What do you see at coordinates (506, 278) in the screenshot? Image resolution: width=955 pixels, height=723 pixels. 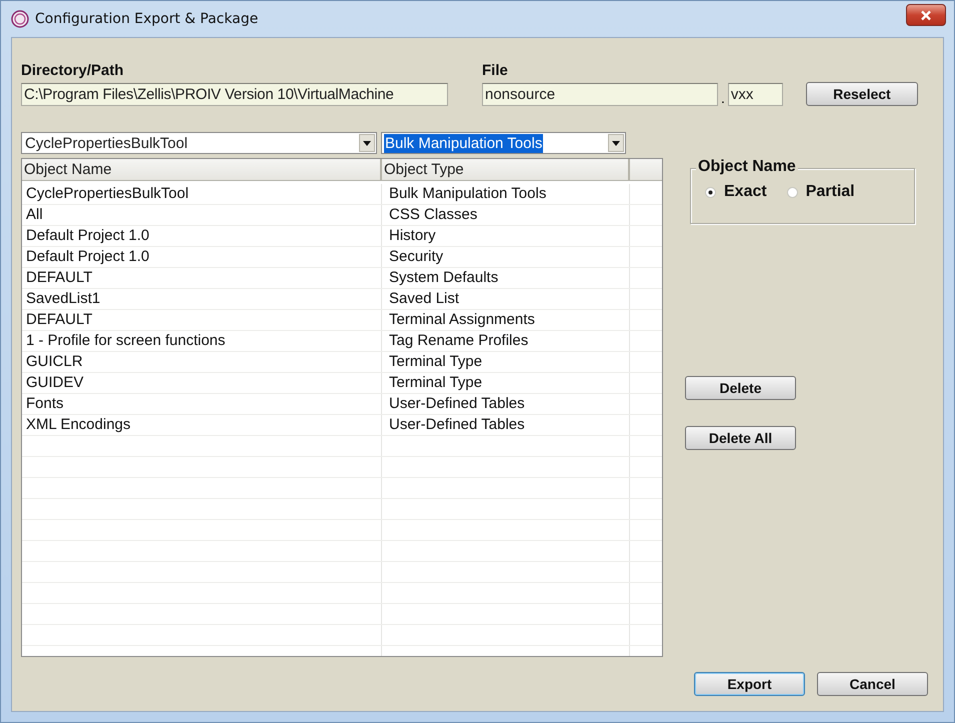 I see `table-cell: System Defaults` at bounding box center [506, 278].